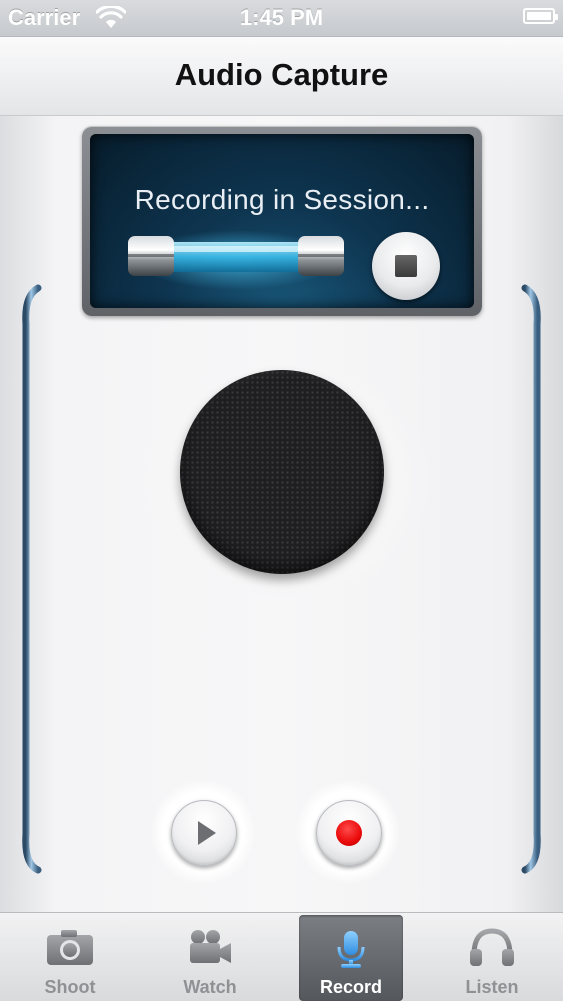 The image size is (563, 1001). What do you see at coordinates (531, 579) in the screenshot?
I see `right-side-rail` at bounding box center [531, 579].